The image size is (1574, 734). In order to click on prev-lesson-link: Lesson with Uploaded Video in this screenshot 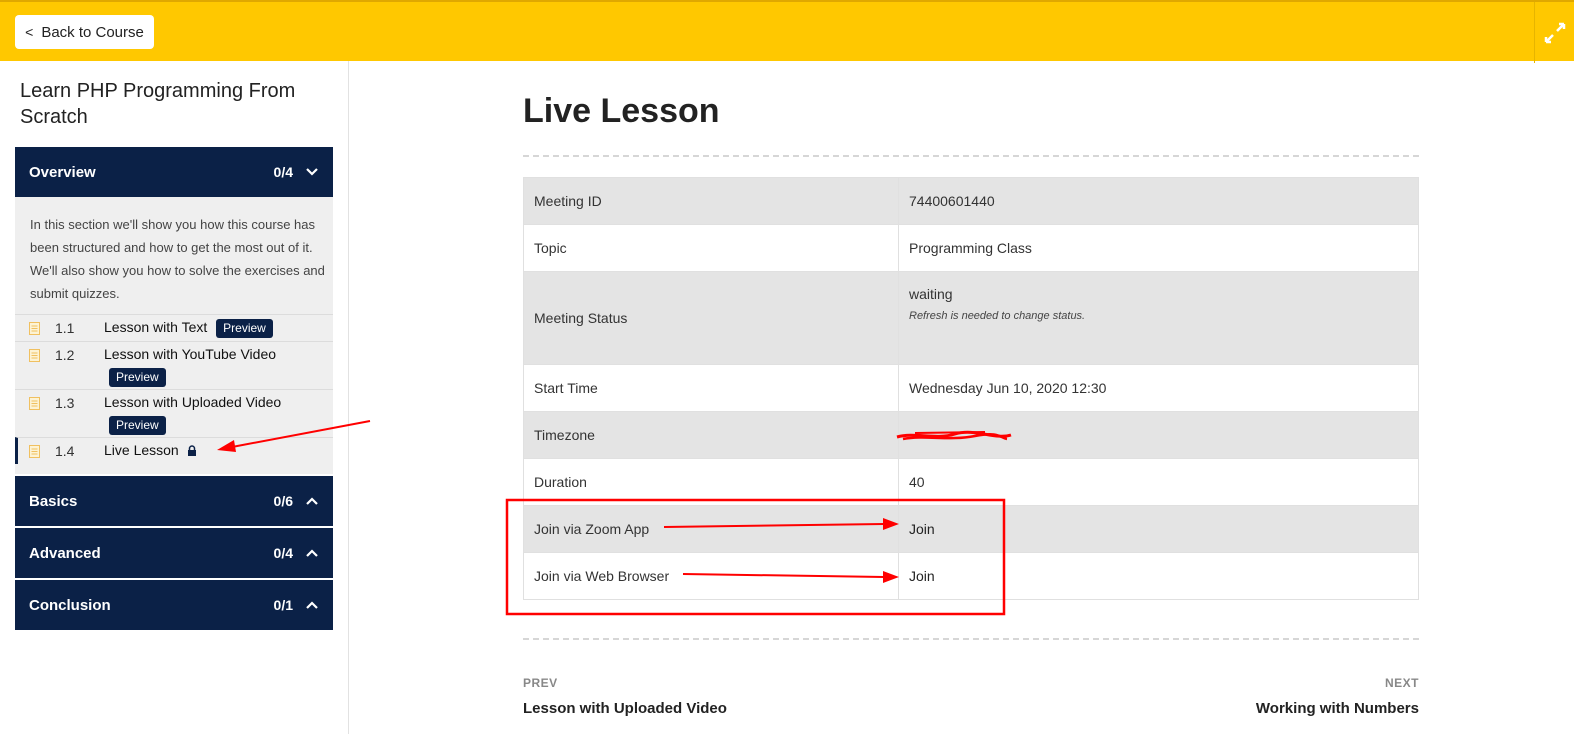, I will do `click(625, 708)`.